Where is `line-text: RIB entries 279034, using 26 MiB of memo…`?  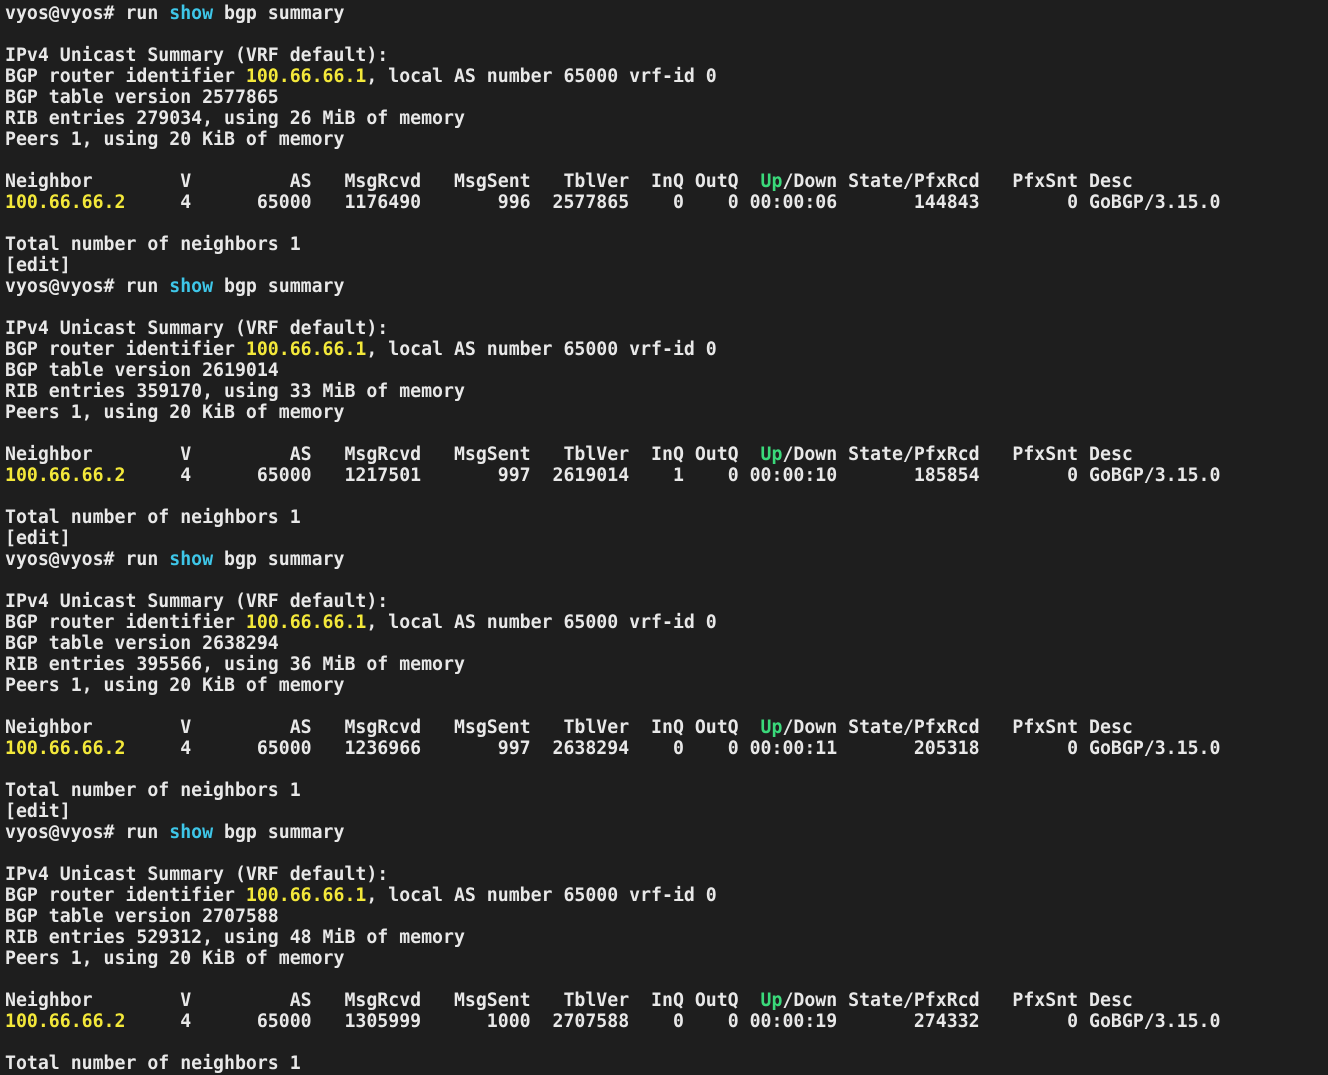
line-text: RIB entries 279034, using 26 MiB of memo… is located at coordinates (235, 118).